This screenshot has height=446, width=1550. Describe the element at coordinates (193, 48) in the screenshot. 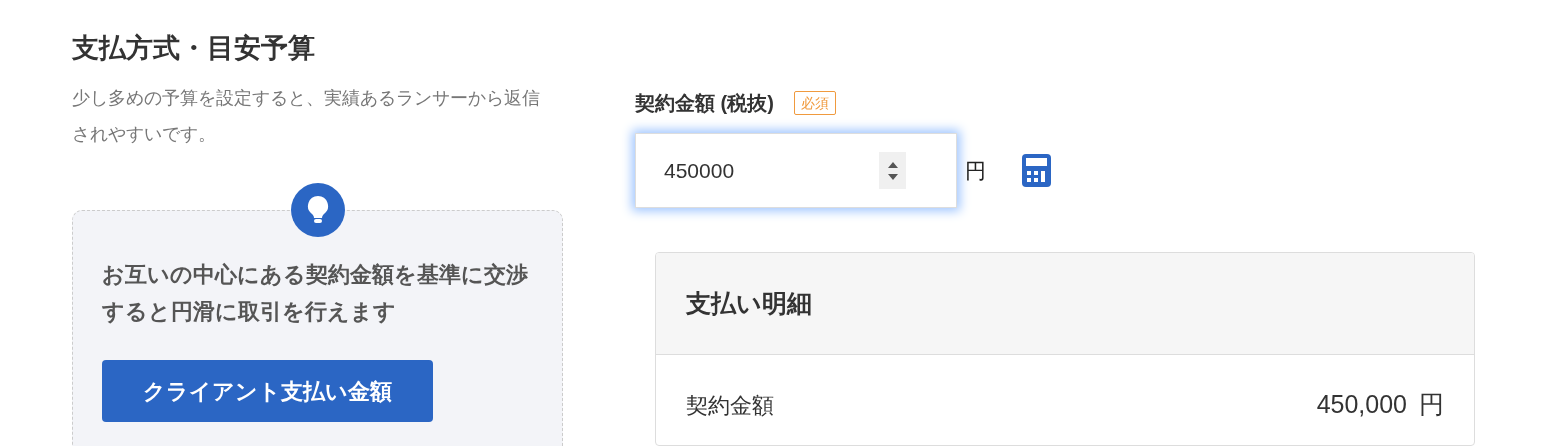

I see `section-title: 支払方式・目安予算` at that location.